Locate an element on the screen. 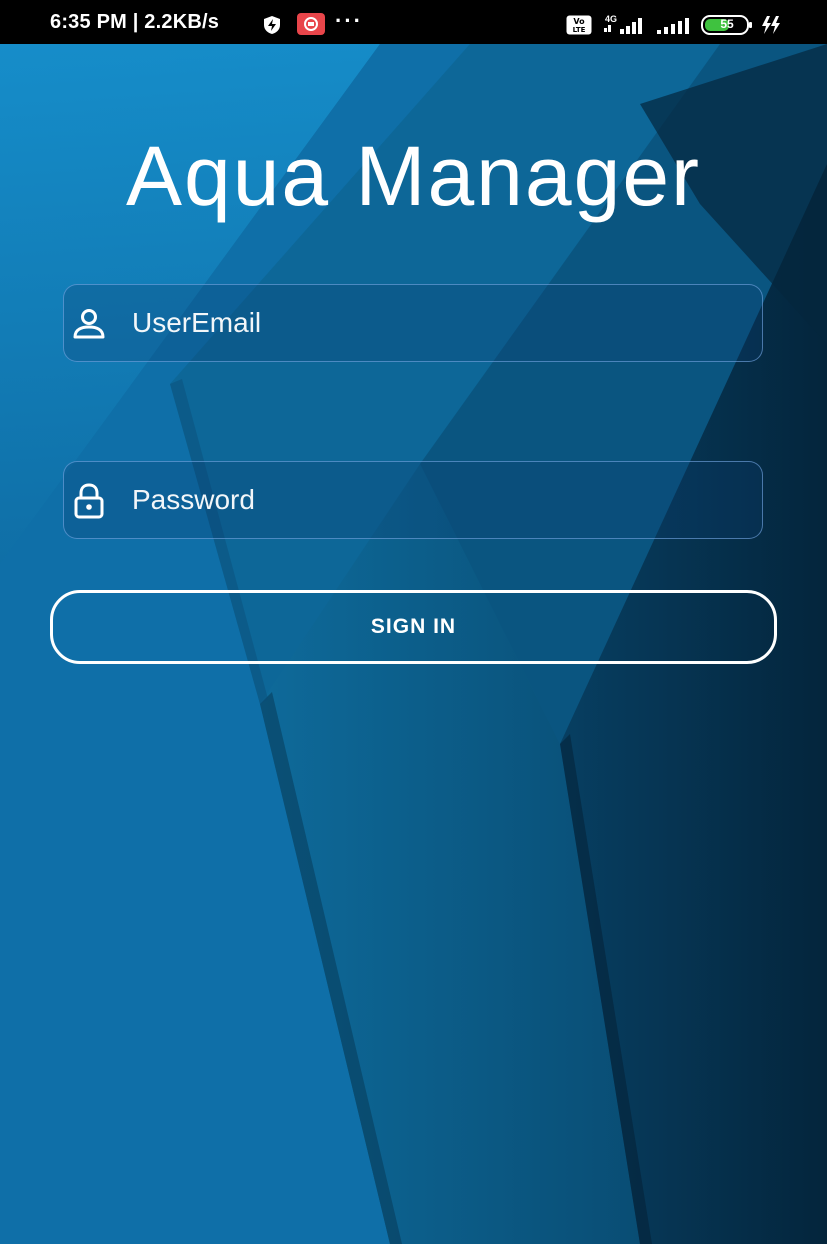 Image resolution: width=827 pixels, height=1244 pixels. password-input is located at coordinates (442, 500).